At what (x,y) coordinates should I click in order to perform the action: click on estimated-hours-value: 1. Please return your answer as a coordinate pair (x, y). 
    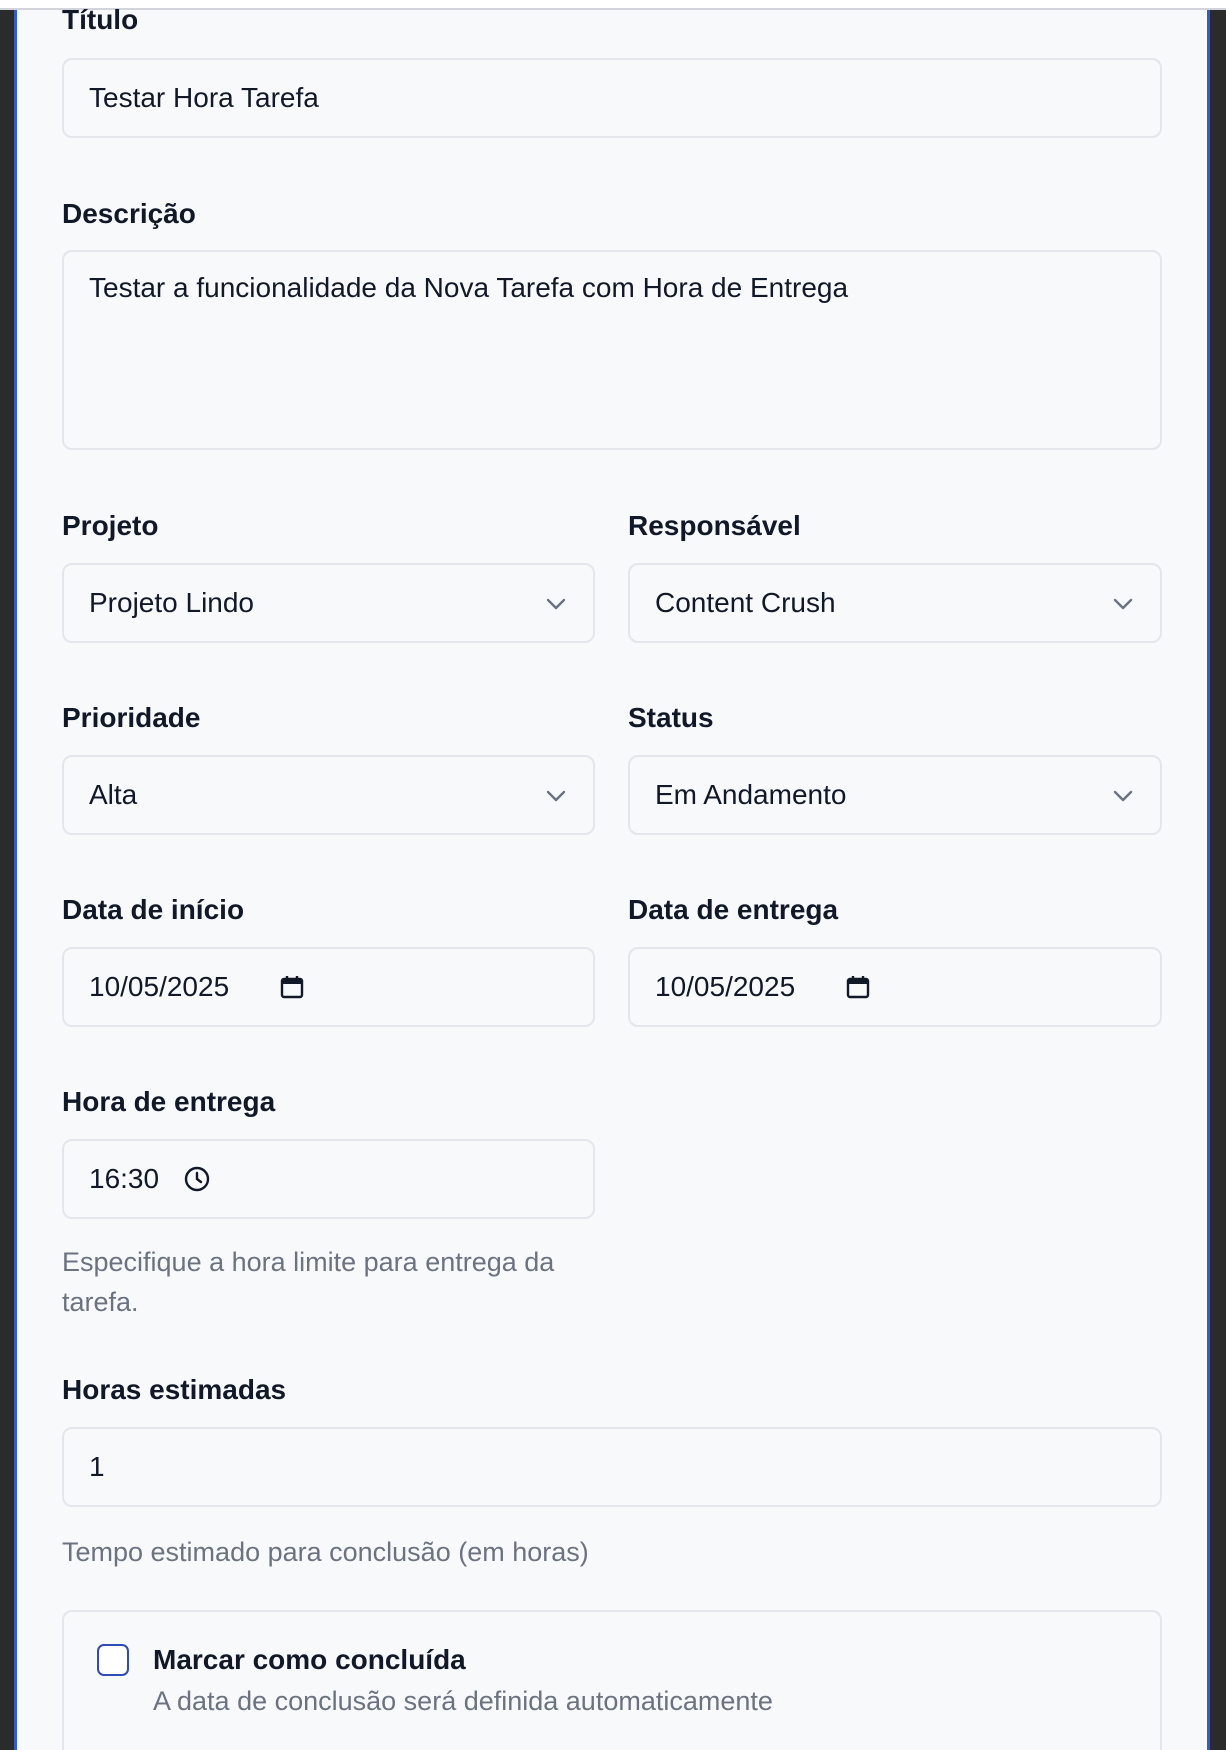
    Looking at the image, I should click on (97, 1466).